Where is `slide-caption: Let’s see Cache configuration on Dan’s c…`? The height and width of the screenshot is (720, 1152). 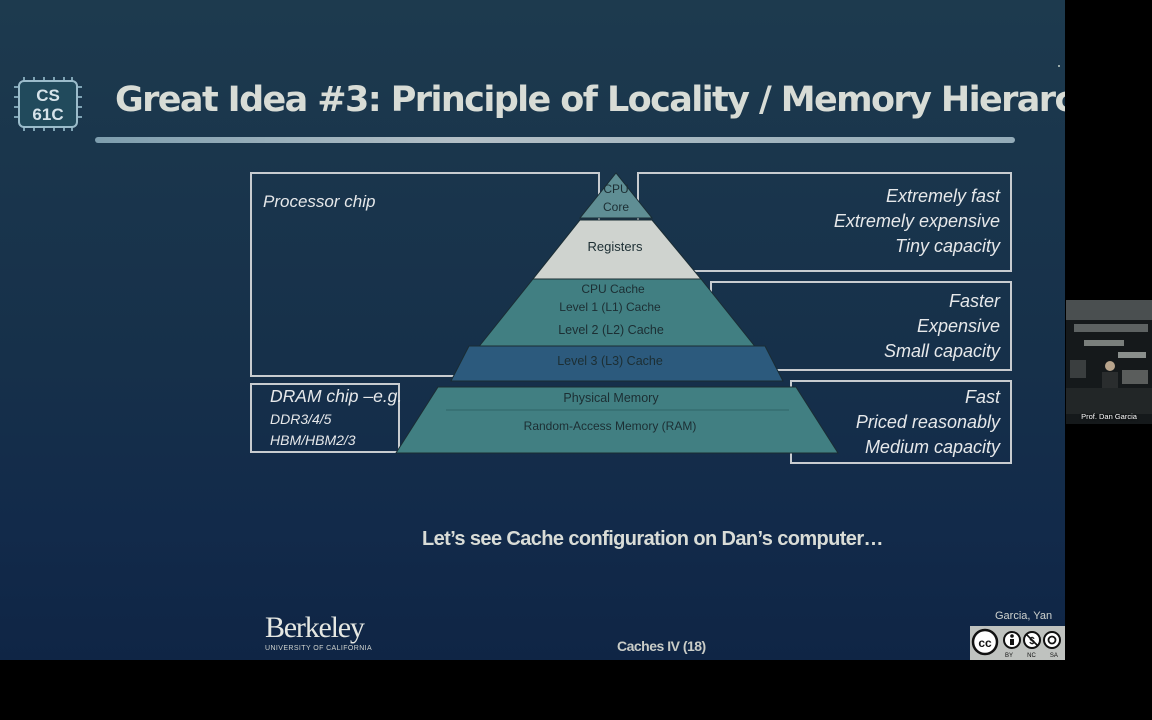 slide-caption: Let’s see Cache configuration on Dan’s c… is located at coordinates (653, 539).